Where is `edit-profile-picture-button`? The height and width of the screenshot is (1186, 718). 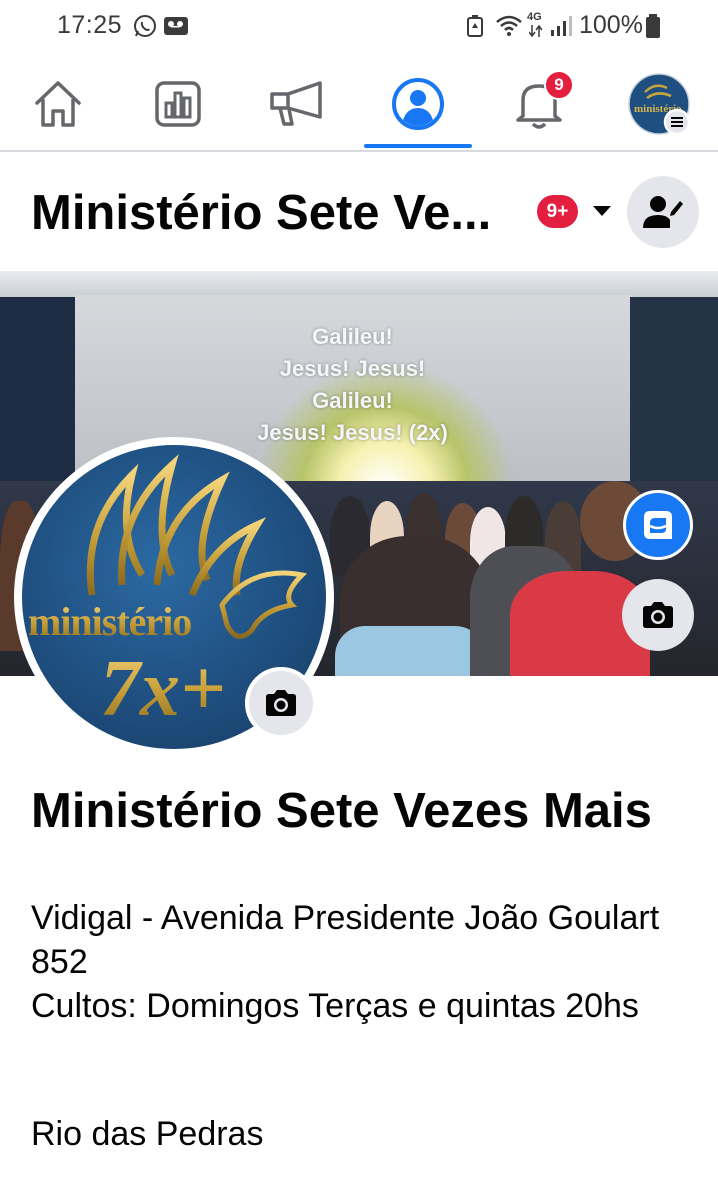
edit-profile-picture-button is located at coordinates (281, 703).